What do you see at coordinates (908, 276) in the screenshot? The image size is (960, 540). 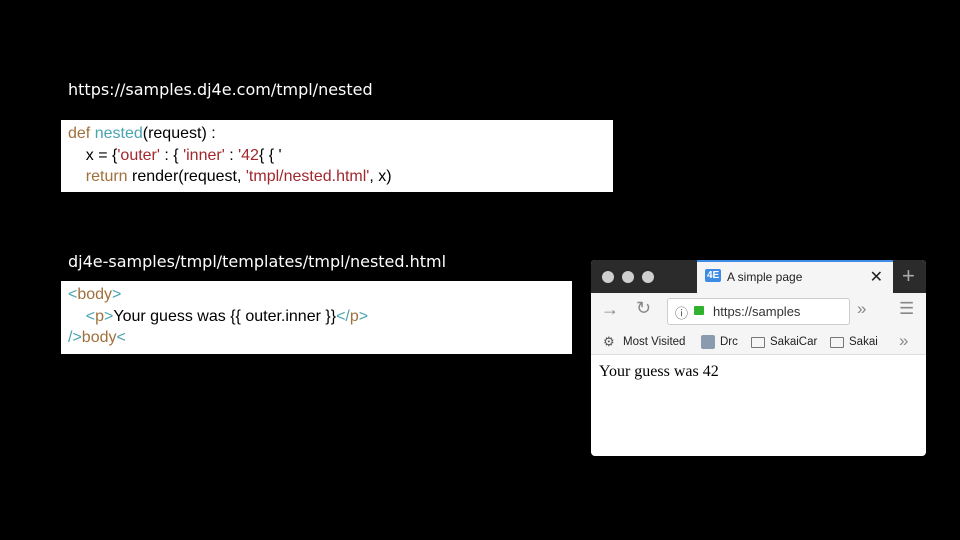 I see `new-tab-icon: +` at bounding box center [908, 276].